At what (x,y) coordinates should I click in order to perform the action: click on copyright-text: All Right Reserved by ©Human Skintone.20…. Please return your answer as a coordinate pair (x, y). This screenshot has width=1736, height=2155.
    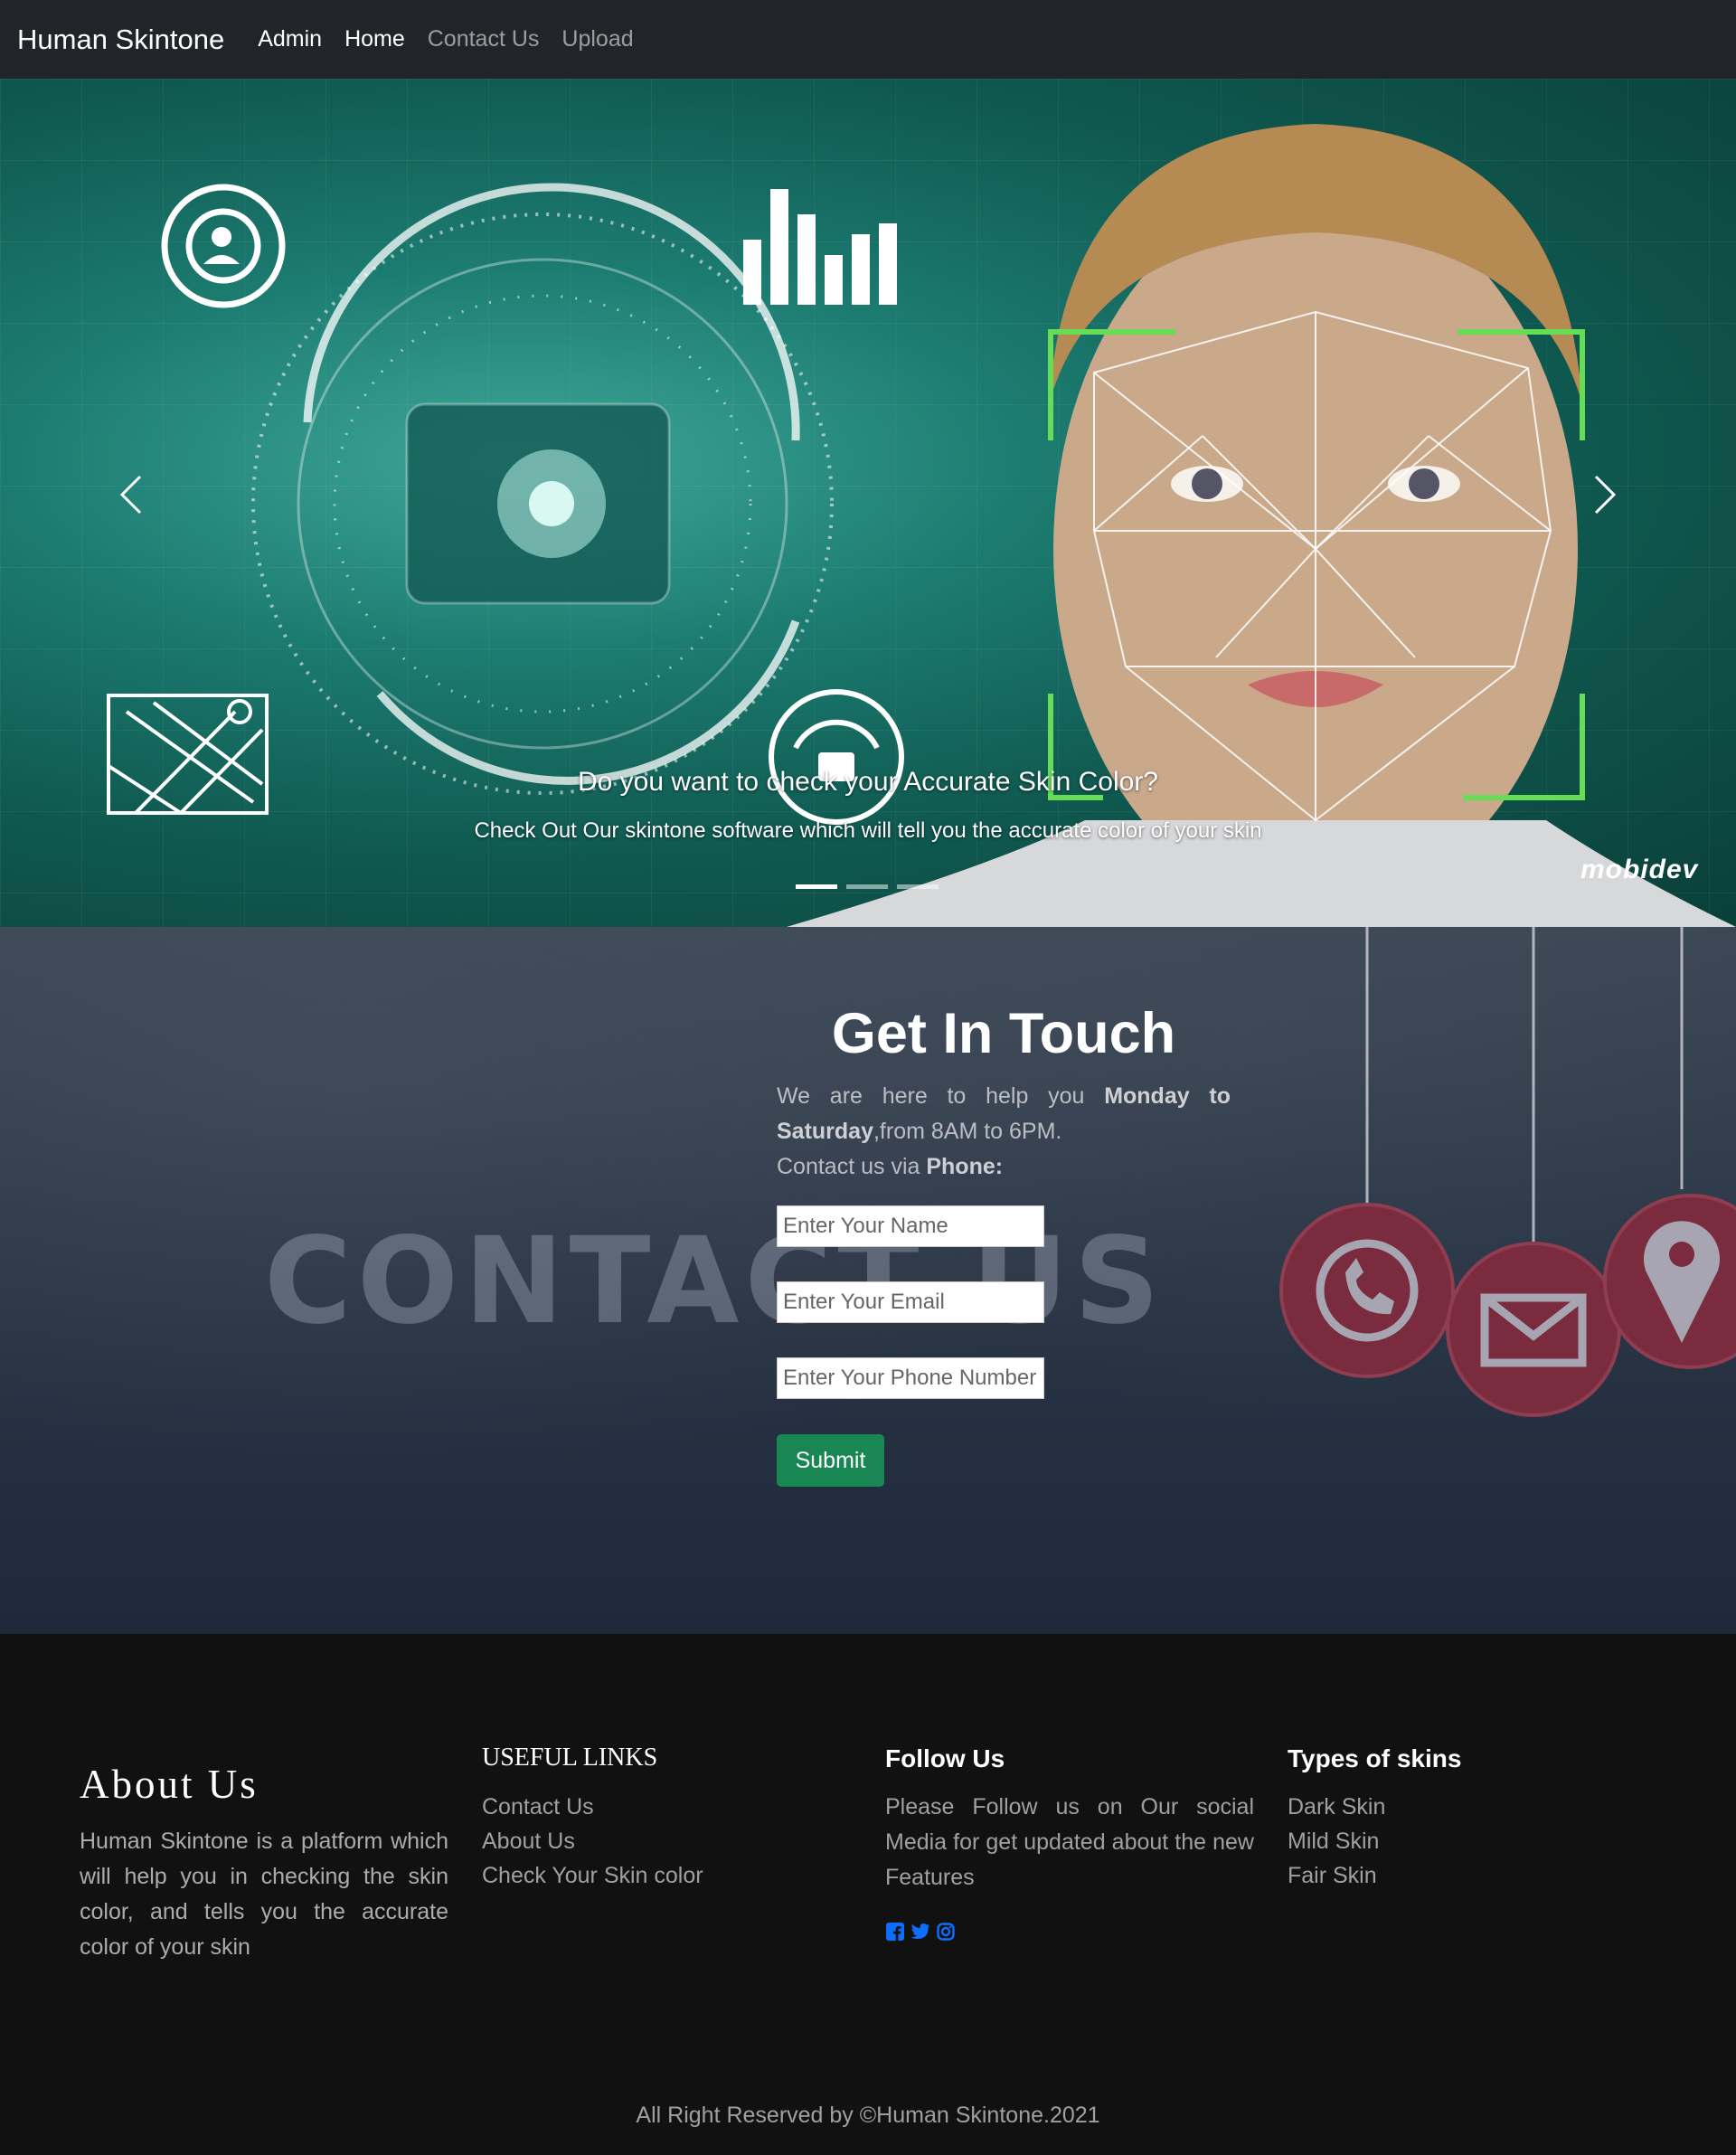
    Looking at the image, I should click on (868, 2115).